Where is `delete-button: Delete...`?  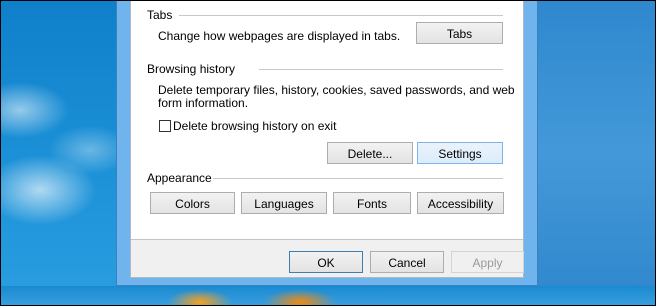 delete-button: Delete... is located at coordinates (370, 153).